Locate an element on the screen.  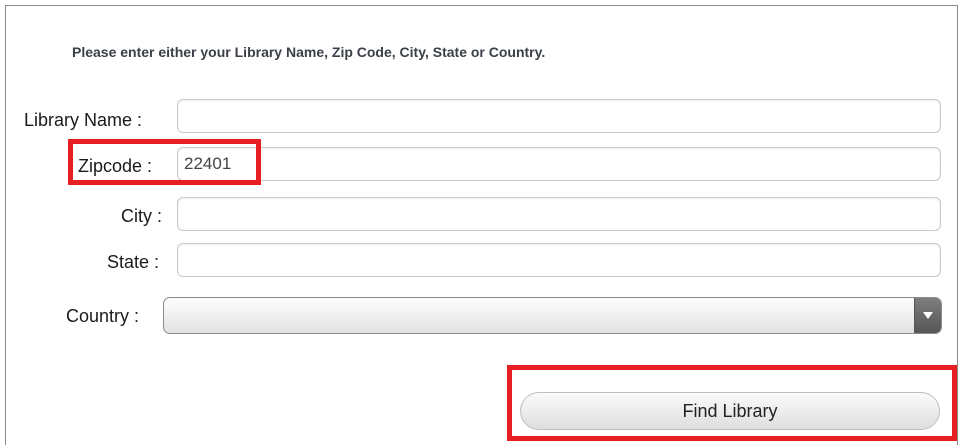
state-label: State : is located at coordinates (133, 262).